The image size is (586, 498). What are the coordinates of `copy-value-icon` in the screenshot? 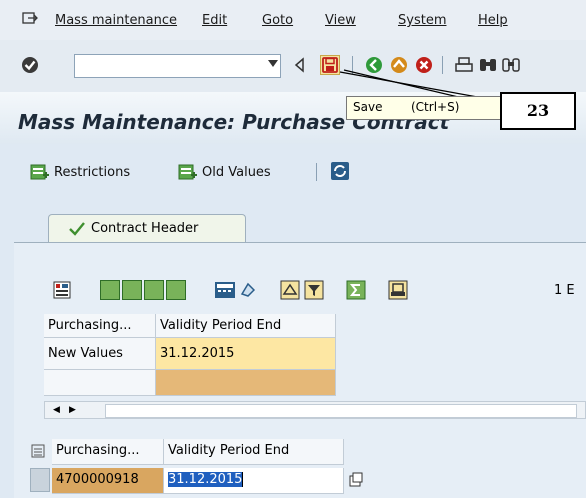 It's located at (356, 480).